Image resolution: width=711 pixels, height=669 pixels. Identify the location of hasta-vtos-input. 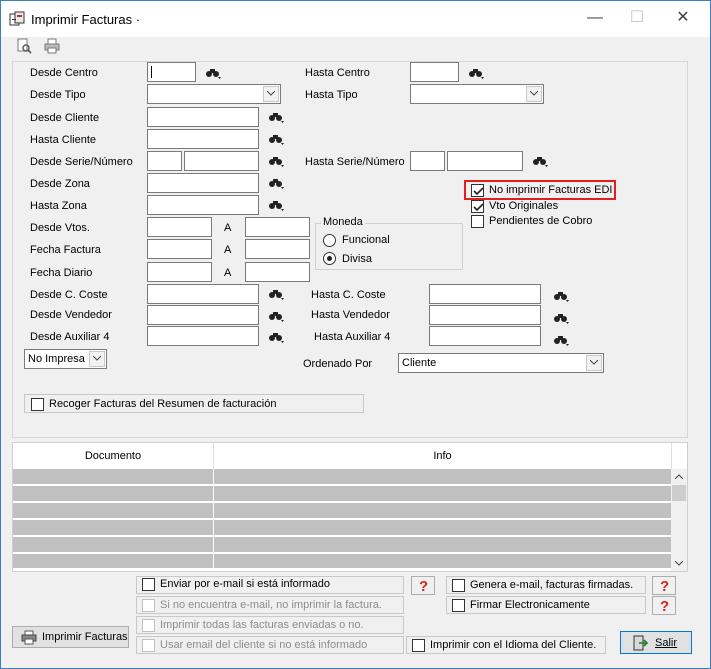
(277, 227).